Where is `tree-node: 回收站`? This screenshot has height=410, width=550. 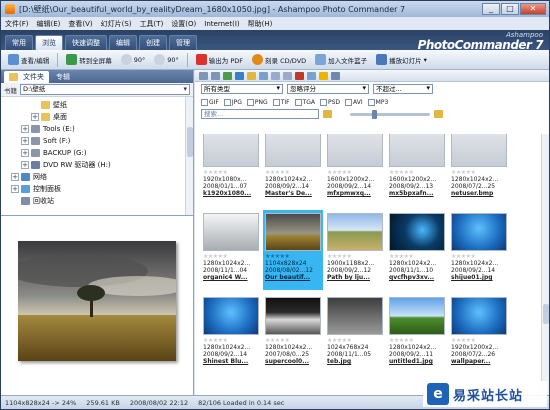 tree-node: 回收站 is located at coordinates (97, 200).